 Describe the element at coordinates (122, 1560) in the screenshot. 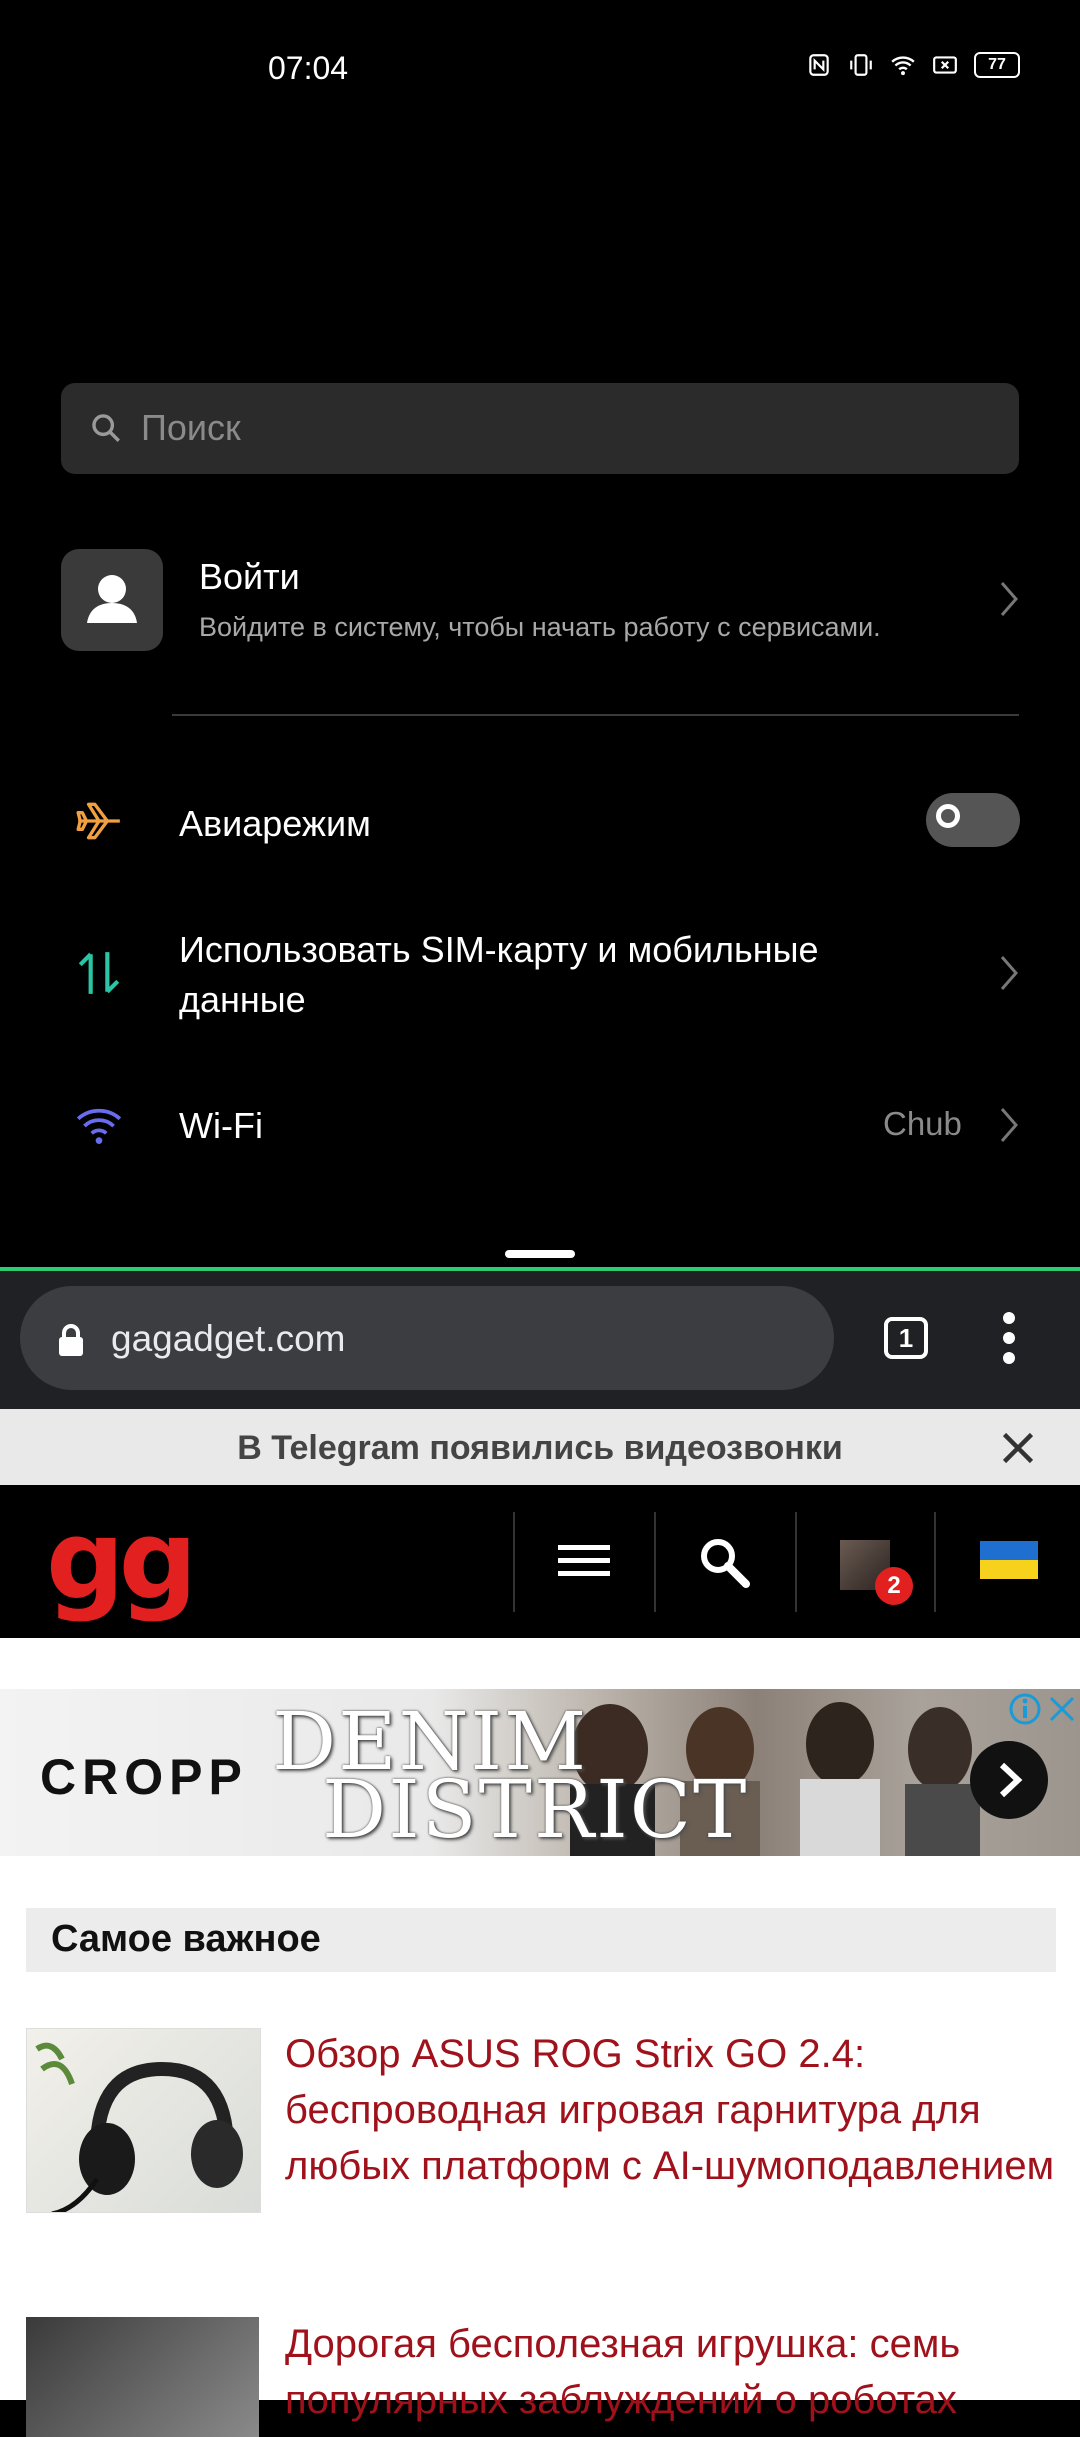

I see `site-logo: gg` at that location.